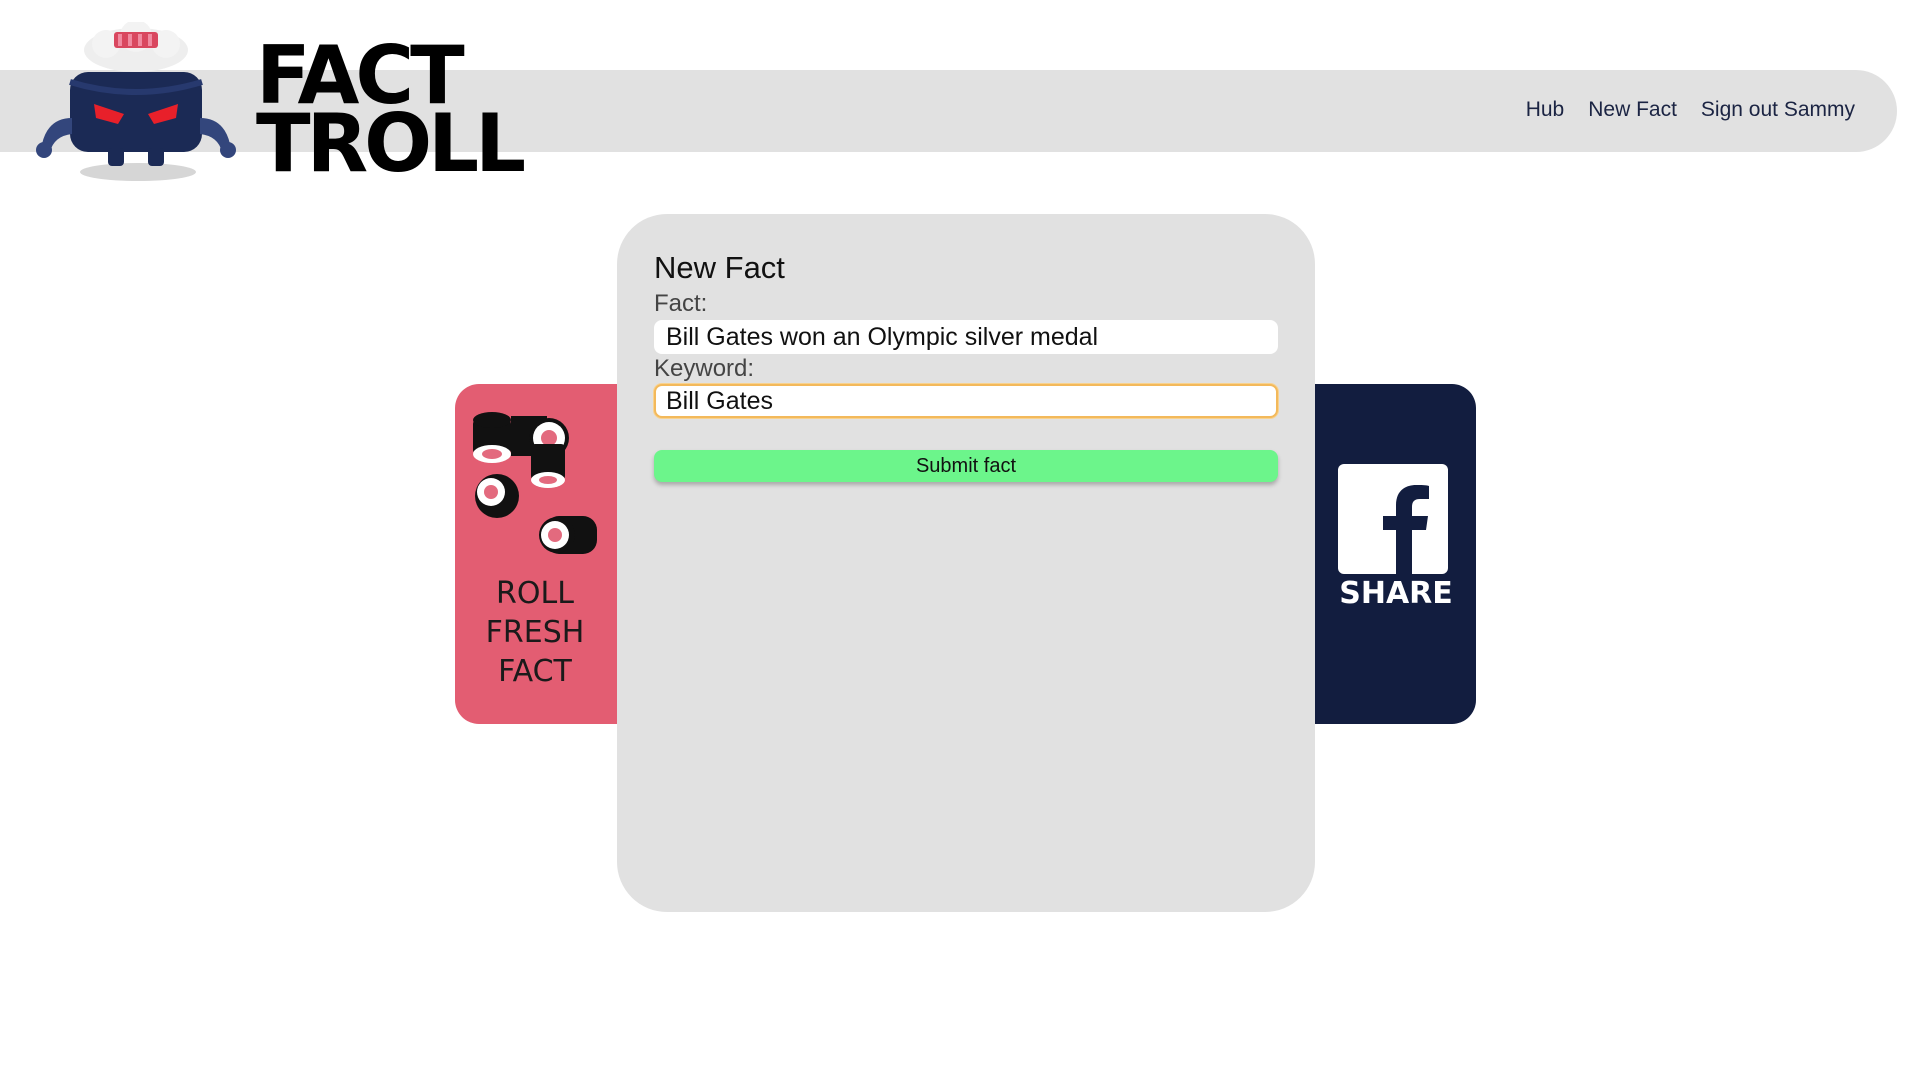 This screenshot has height=1080, width=1920. What do you see at coordinates (1690, 110) in the screenshot?
I see `top-nav: Hub New Fact Sign out Sammy` at bounding box center [1690, 110].